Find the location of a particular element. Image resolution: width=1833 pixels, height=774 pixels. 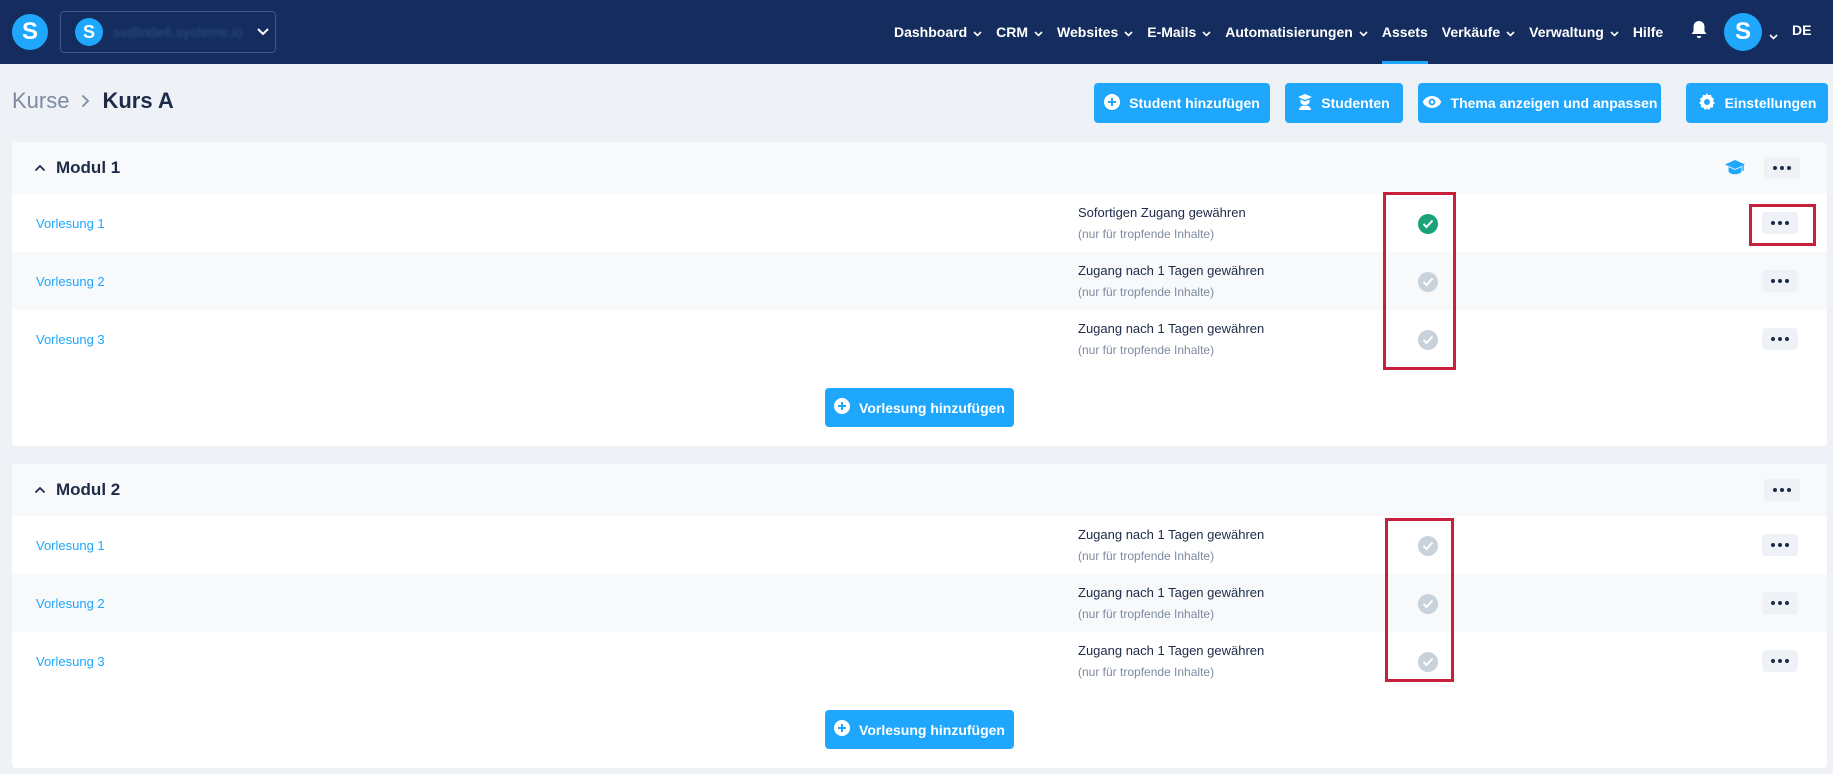

nav-crm: CRM is located at coordinates (1019, 32).